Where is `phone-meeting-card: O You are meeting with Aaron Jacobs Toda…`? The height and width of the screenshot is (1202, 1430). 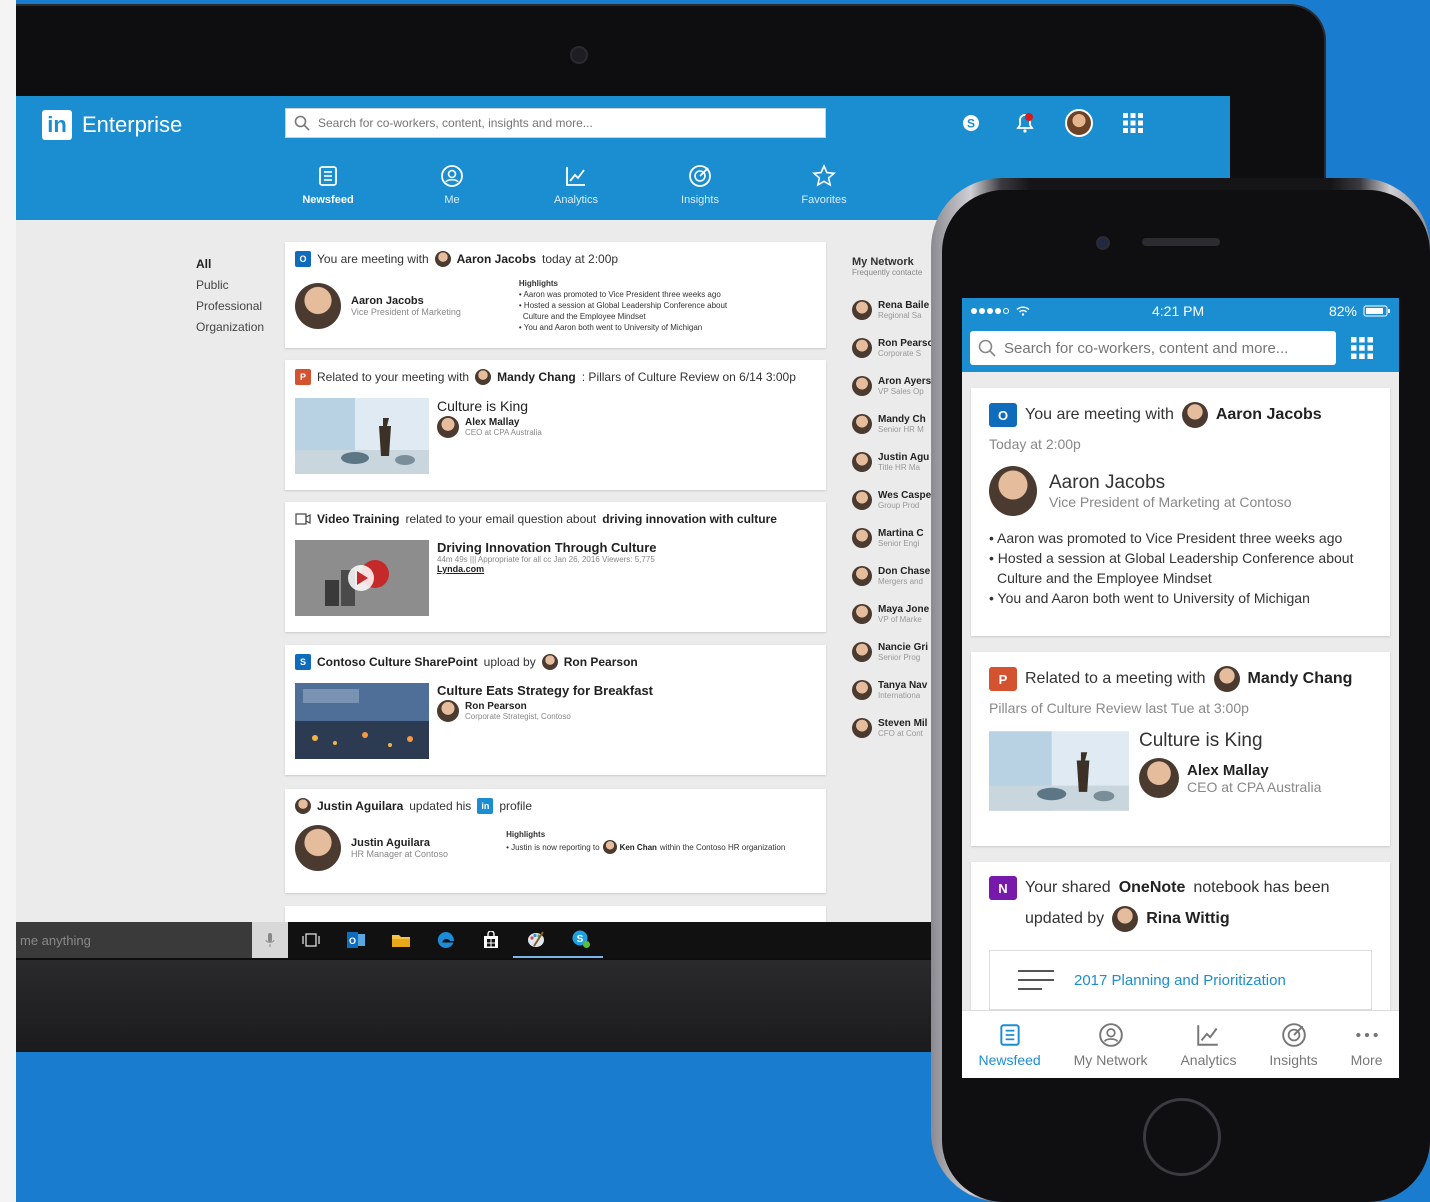 phone-meeting-card: O You are meeting with Aaron Jacobs Toda… is located at coordinates (1180, 512).